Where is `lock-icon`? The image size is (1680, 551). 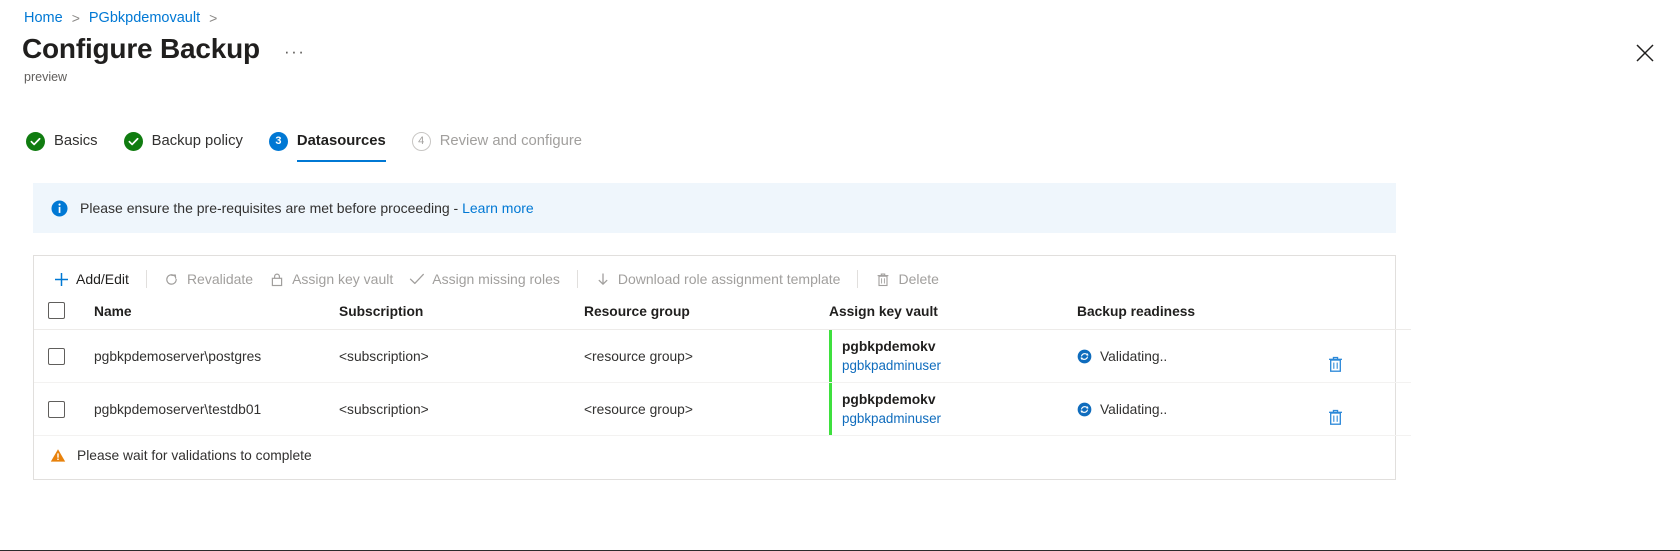 lock-icon is located at coordinates (277, 279).